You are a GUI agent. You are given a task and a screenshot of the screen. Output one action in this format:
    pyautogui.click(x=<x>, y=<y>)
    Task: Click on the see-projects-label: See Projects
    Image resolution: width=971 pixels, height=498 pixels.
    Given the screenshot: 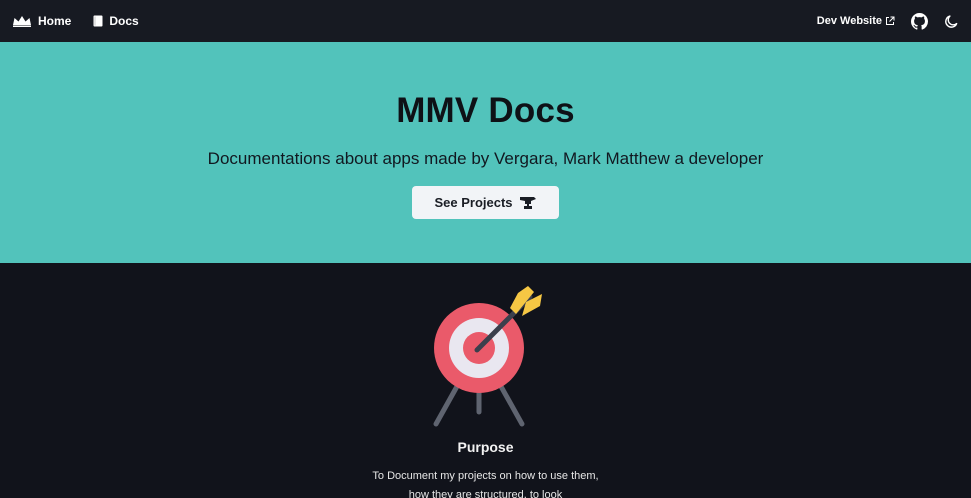 What is the action you would take?
    pyautogui.click(x=473, y=202)
    